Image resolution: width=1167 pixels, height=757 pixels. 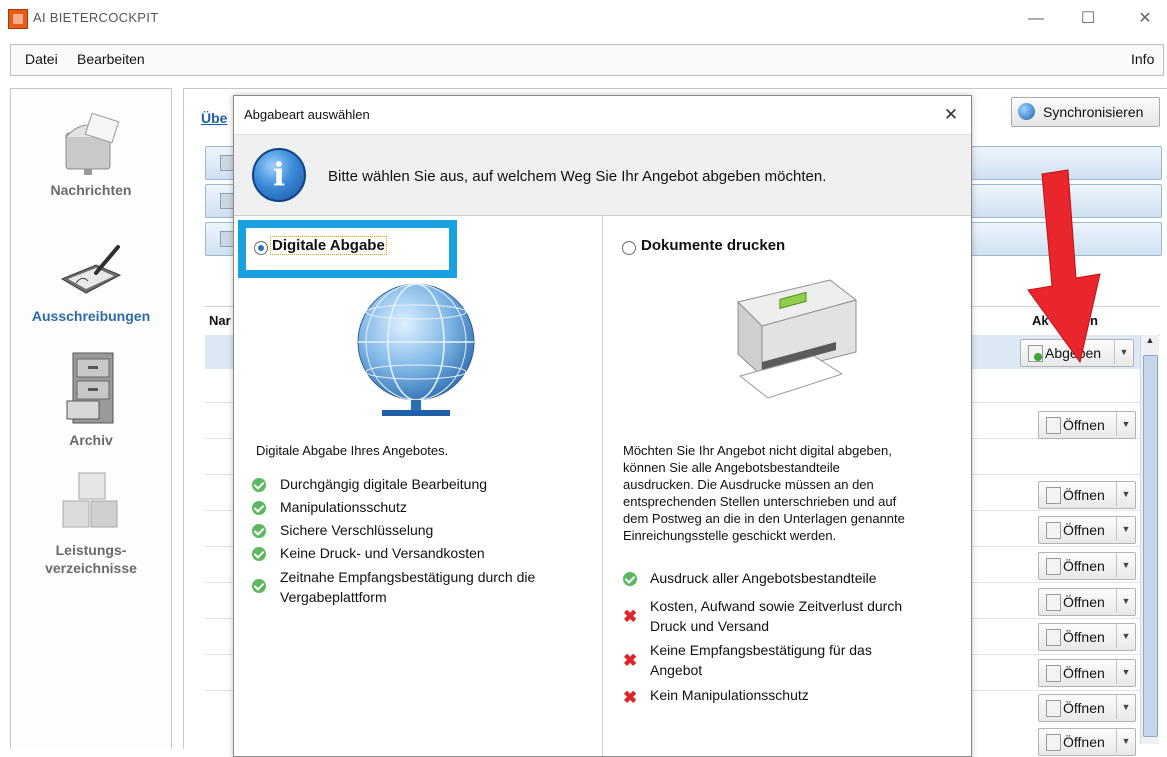 I want to click on synchronize-button: Synchronisieren, so click(x=1085, y=112).